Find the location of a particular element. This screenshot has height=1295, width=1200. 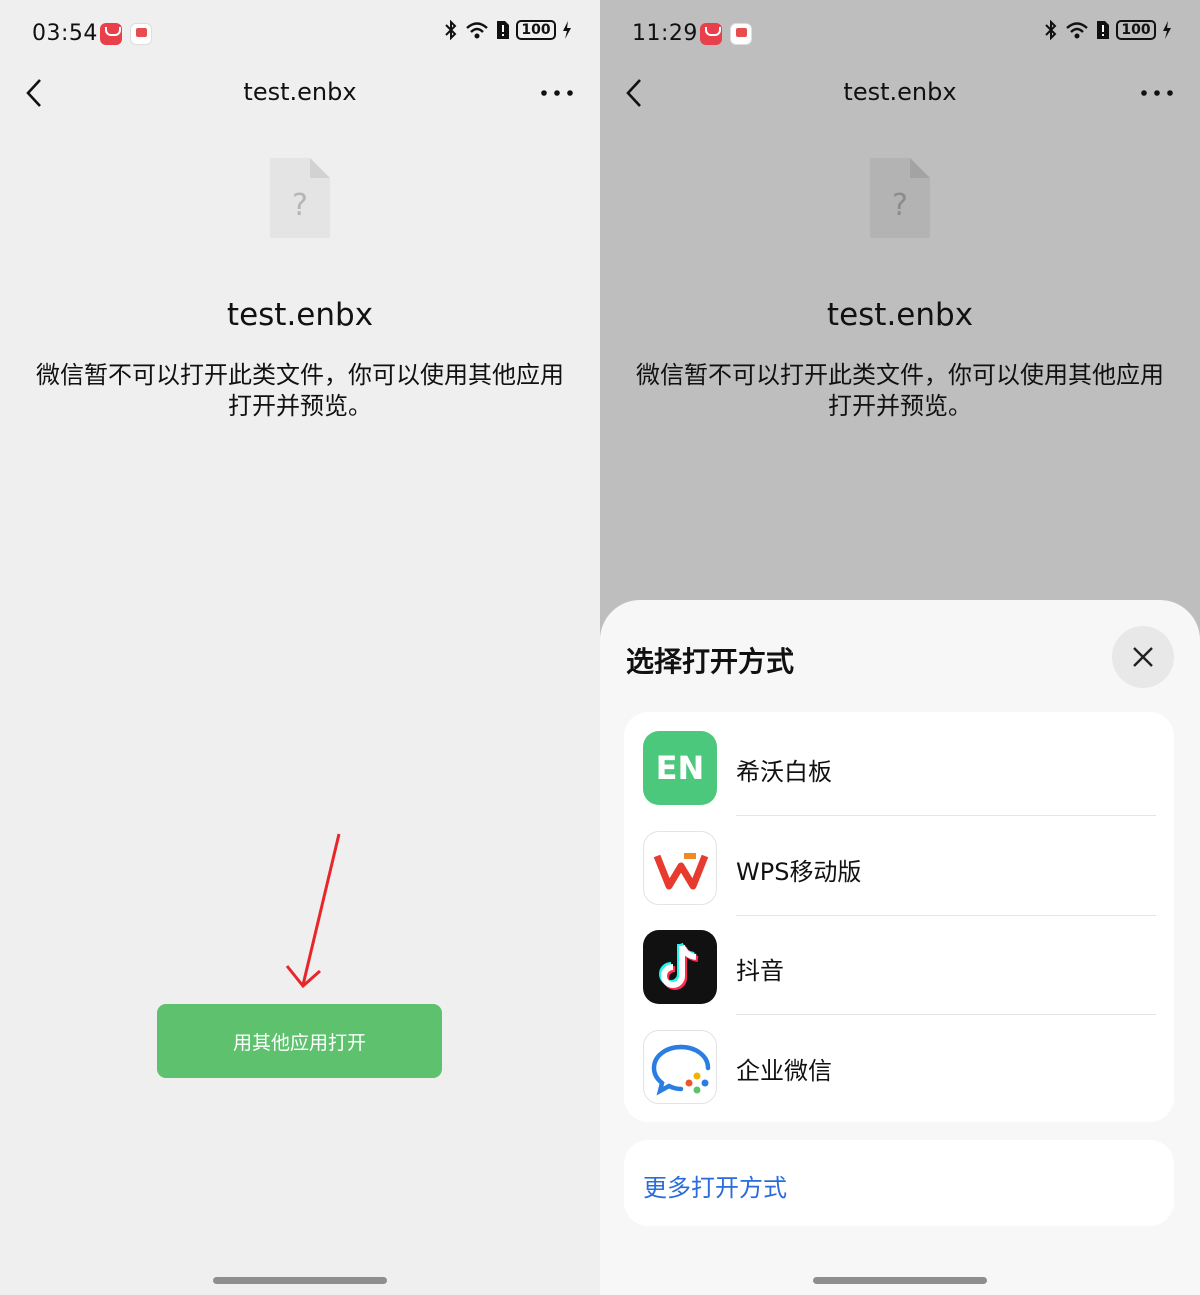

status-time: 03:54 is located at coordinates (65, 33).